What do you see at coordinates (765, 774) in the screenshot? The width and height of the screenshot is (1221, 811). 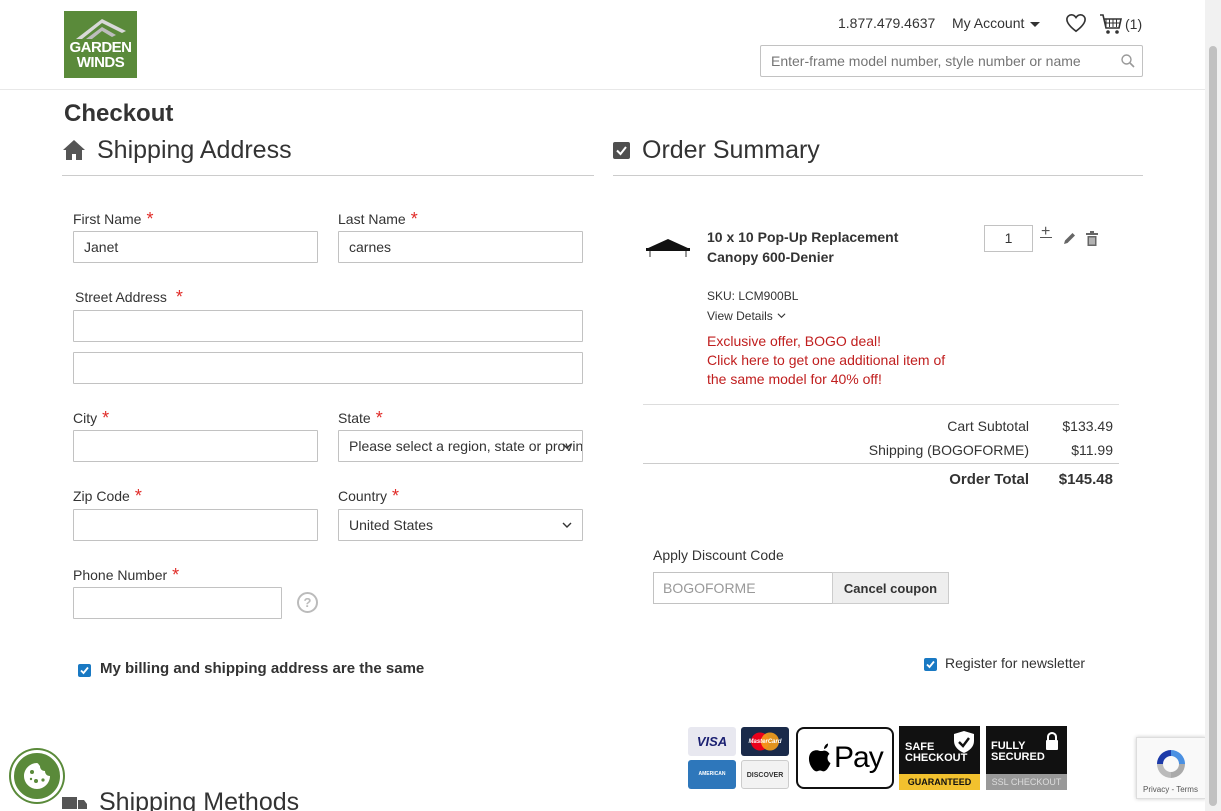 I see `discover-logo: DISCOVER` at bounding box center [765, 774].